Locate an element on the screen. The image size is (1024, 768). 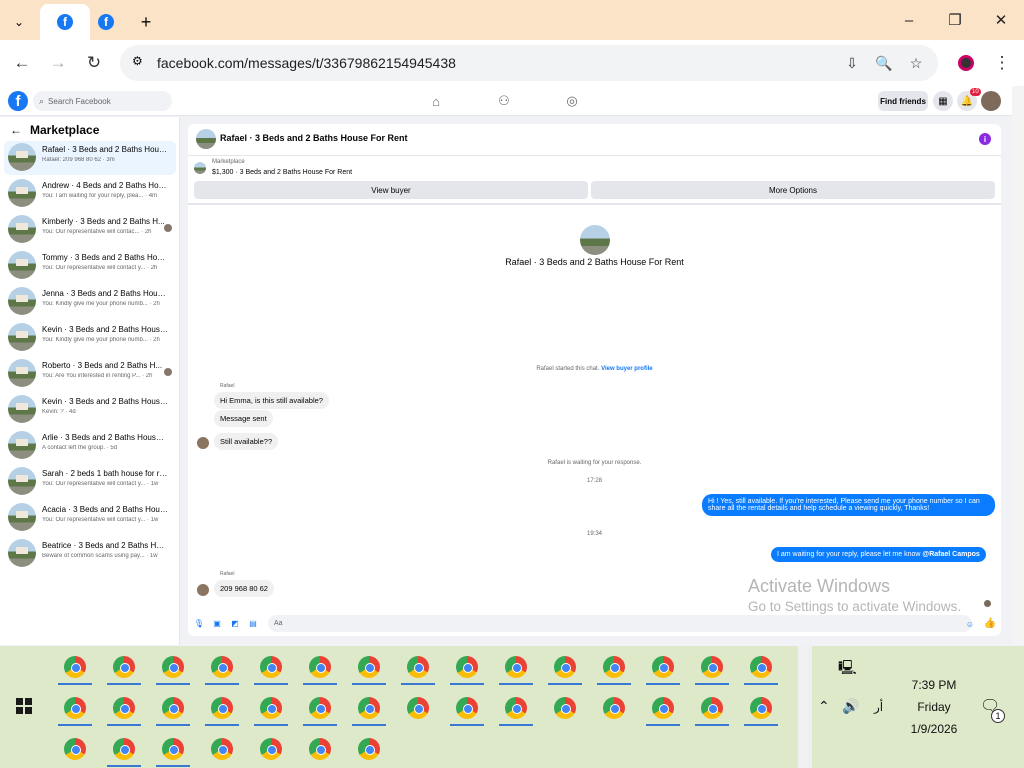
clock-day: Friday is located at coordinates (934, 707).